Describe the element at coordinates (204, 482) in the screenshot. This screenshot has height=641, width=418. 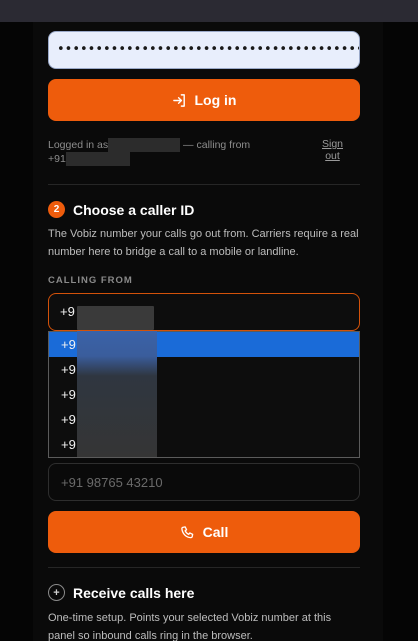
I see `phone-number-input` at that location.